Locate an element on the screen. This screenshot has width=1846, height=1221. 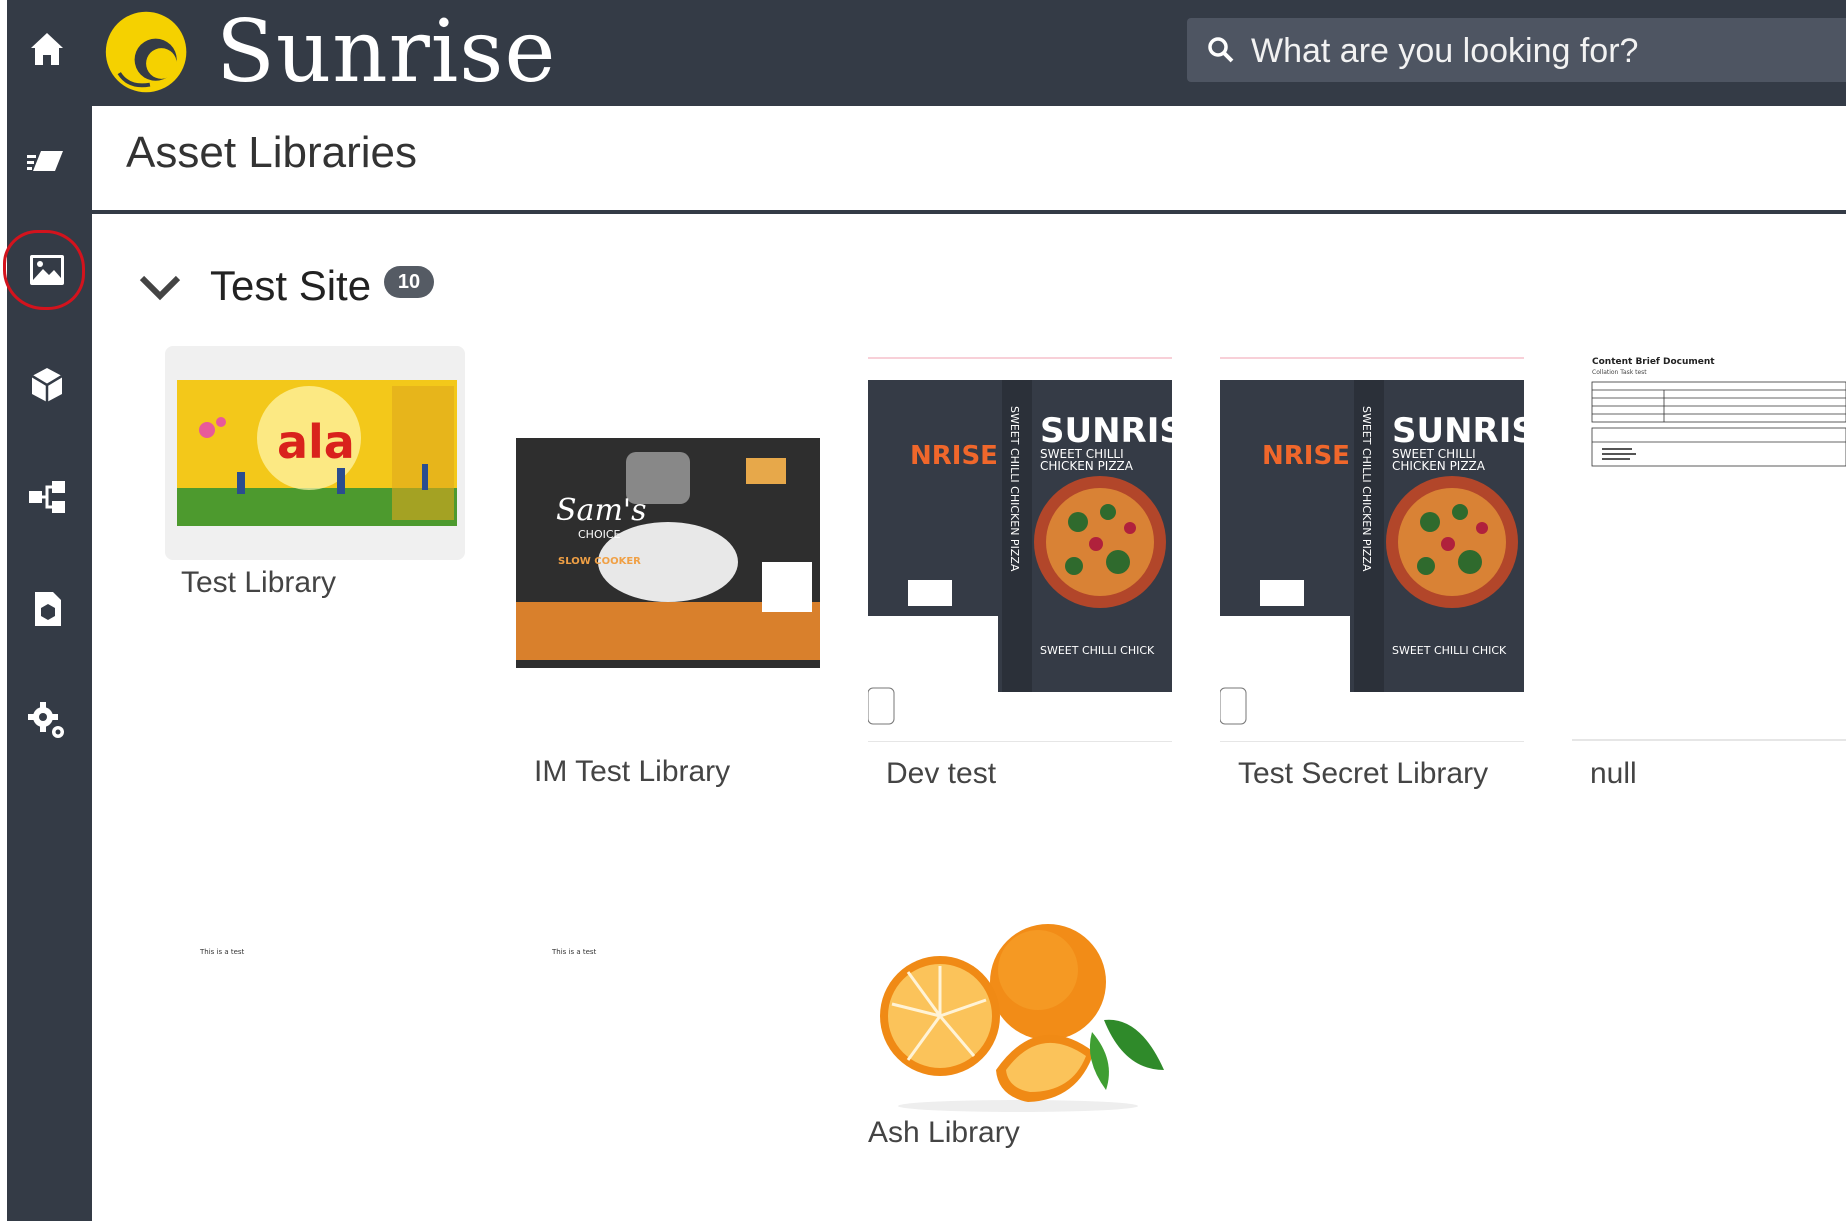
nav-products is located at coordinates (47, 385).